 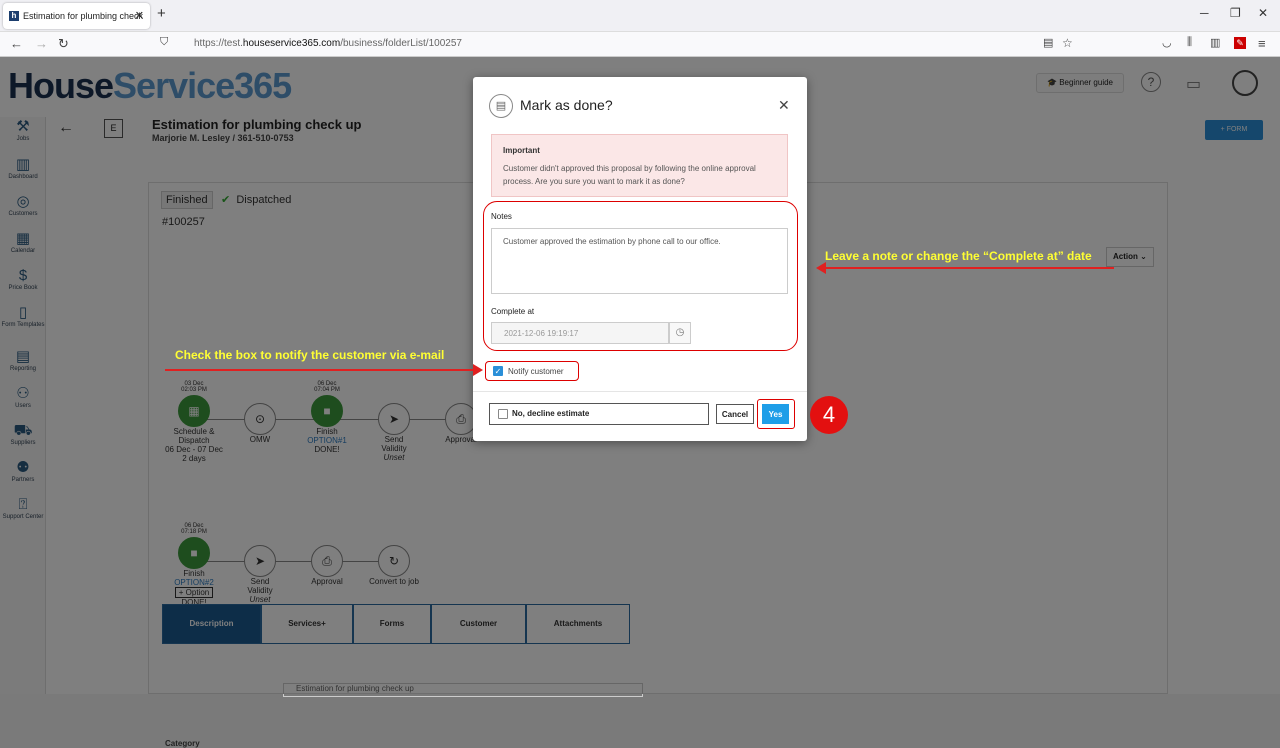 What do you see at coordinates (735, 414) in the screenshot?
I see `cancel-button: Cancel` at bounding box center [735, 414].